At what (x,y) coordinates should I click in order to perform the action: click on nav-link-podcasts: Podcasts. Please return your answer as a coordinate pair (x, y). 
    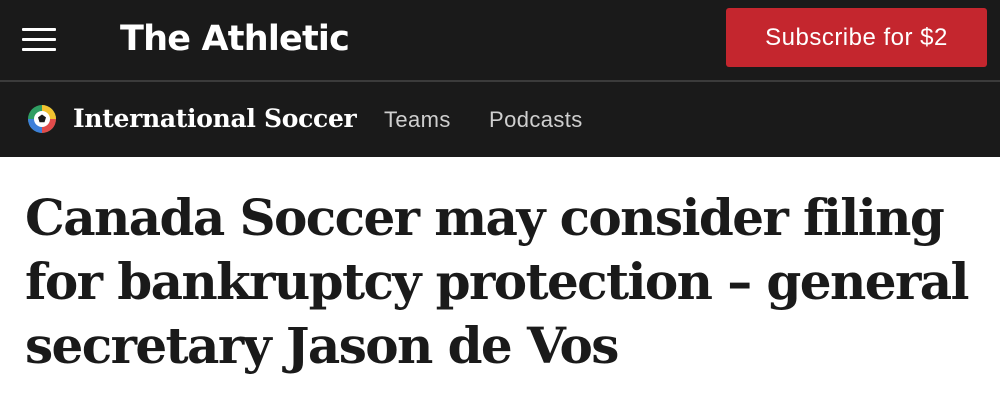
    Looking at the image, I should click on (536, 120).